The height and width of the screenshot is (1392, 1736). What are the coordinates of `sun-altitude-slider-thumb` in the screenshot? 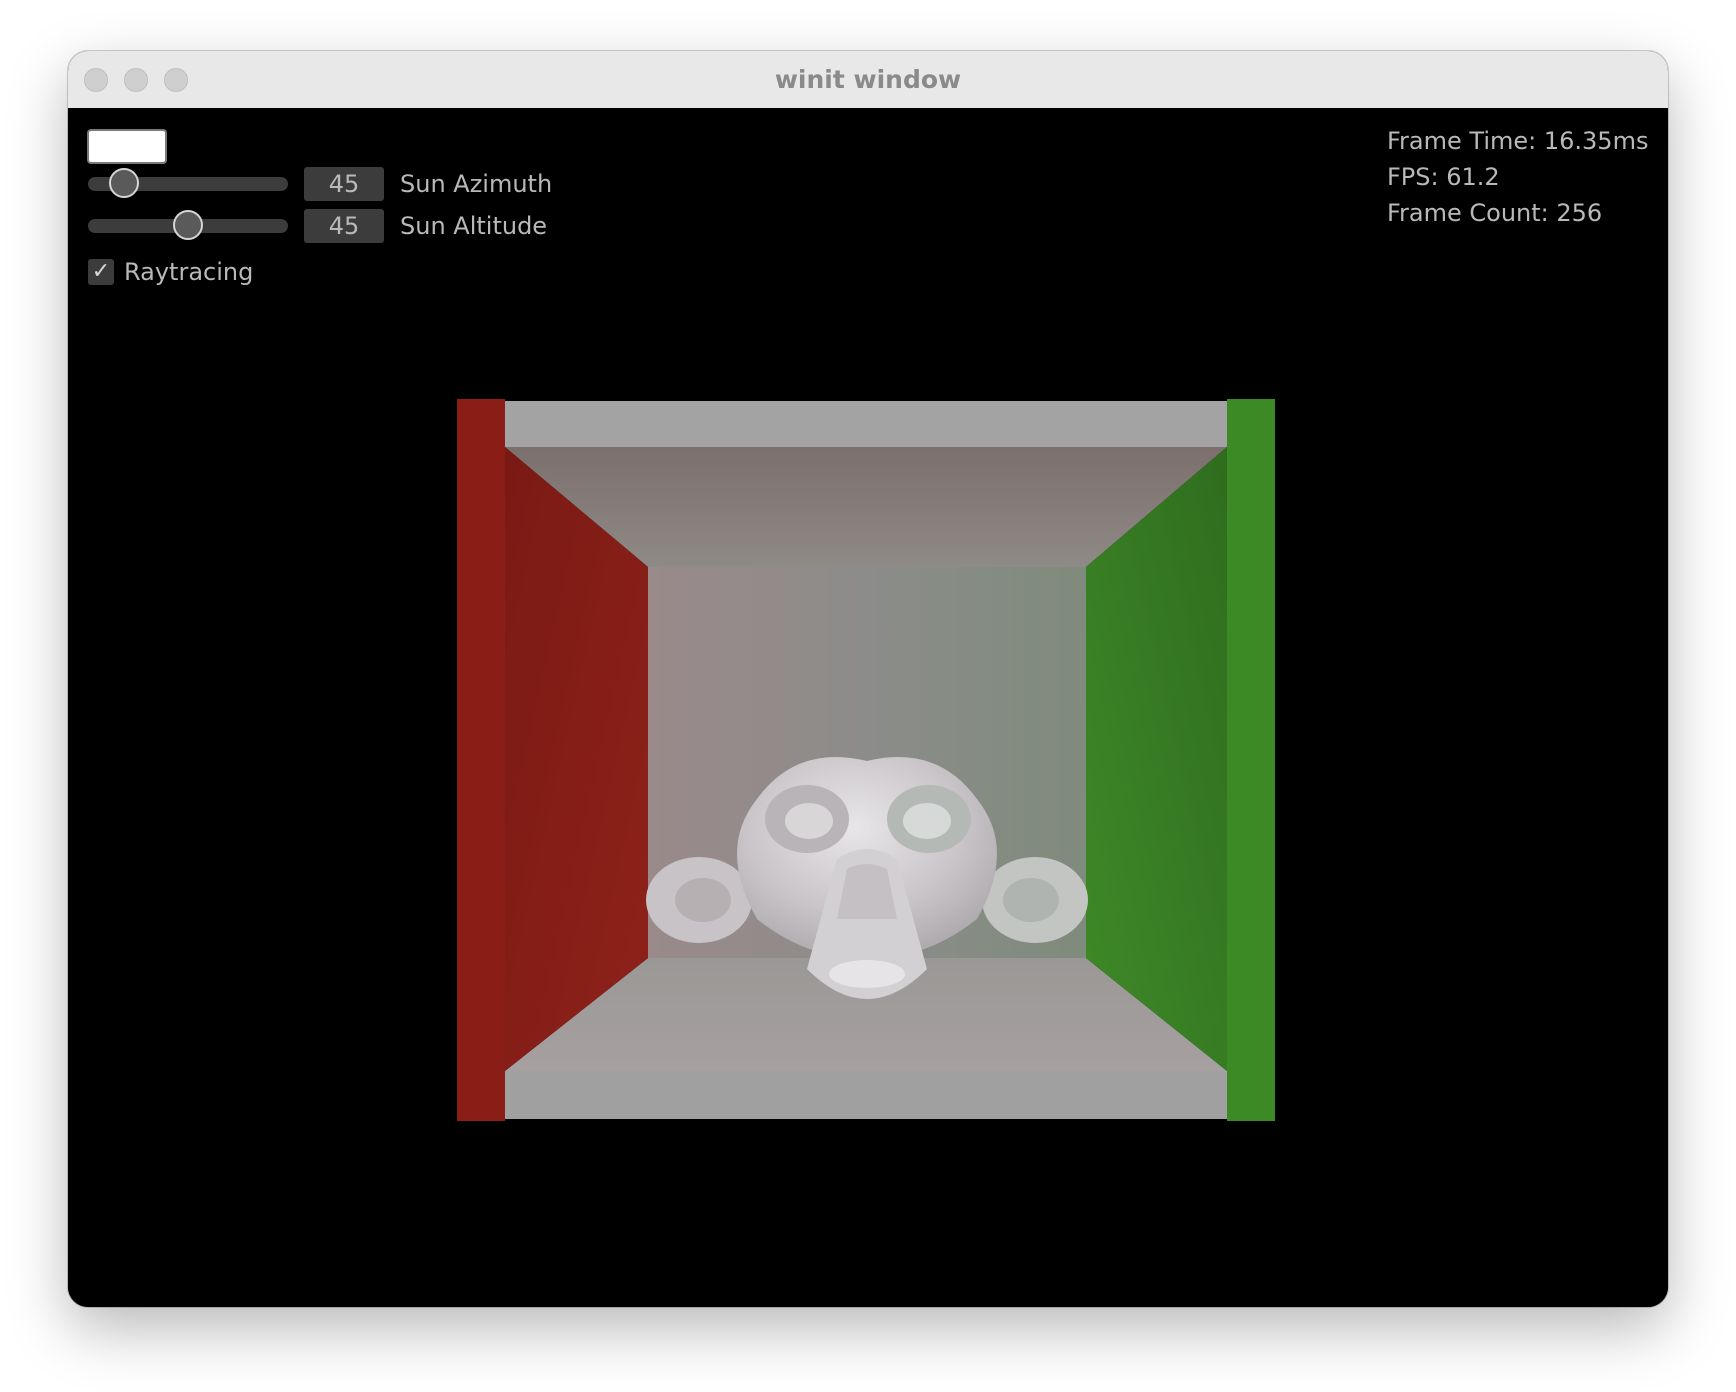 It's located at (188, 225).